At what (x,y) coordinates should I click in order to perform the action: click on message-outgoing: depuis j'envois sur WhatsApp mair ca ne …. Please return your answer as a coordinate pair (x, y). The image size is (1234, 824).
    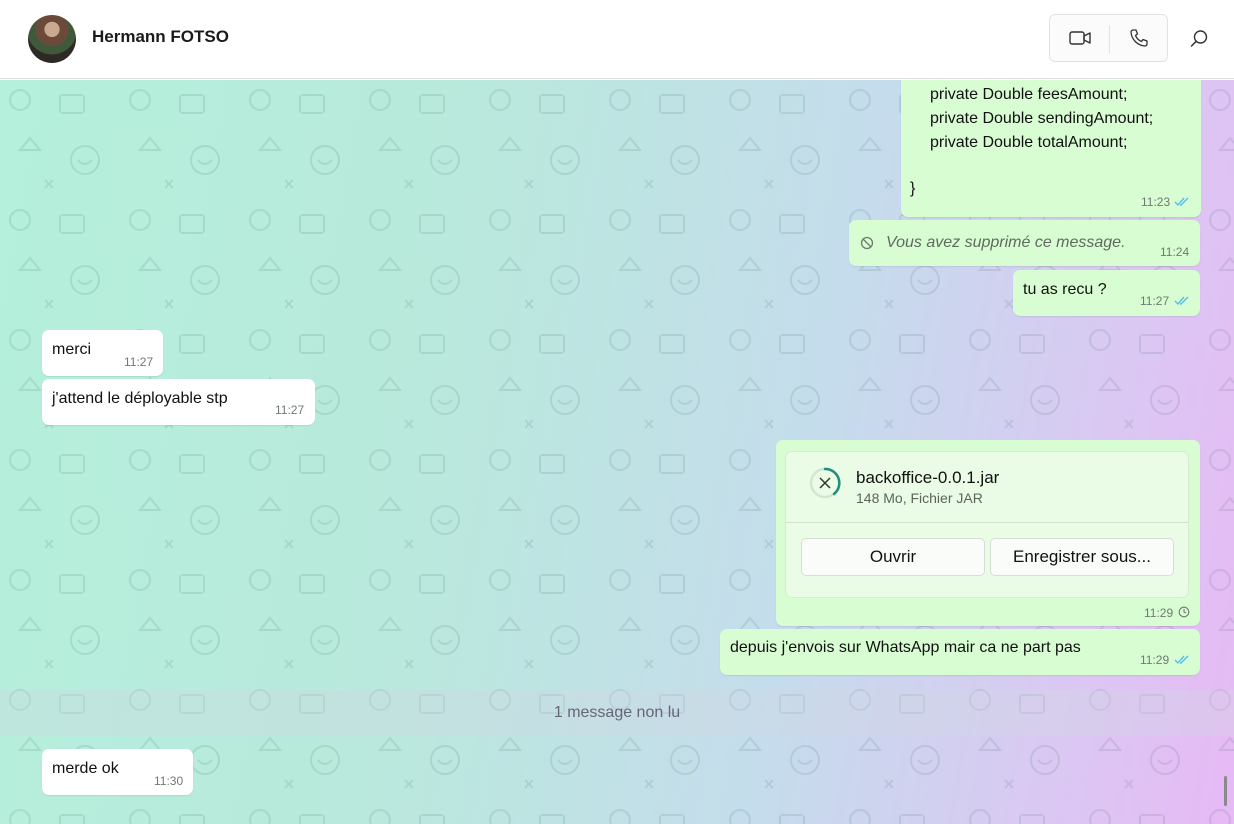
    Looking at the image, I should click on (960, 652).